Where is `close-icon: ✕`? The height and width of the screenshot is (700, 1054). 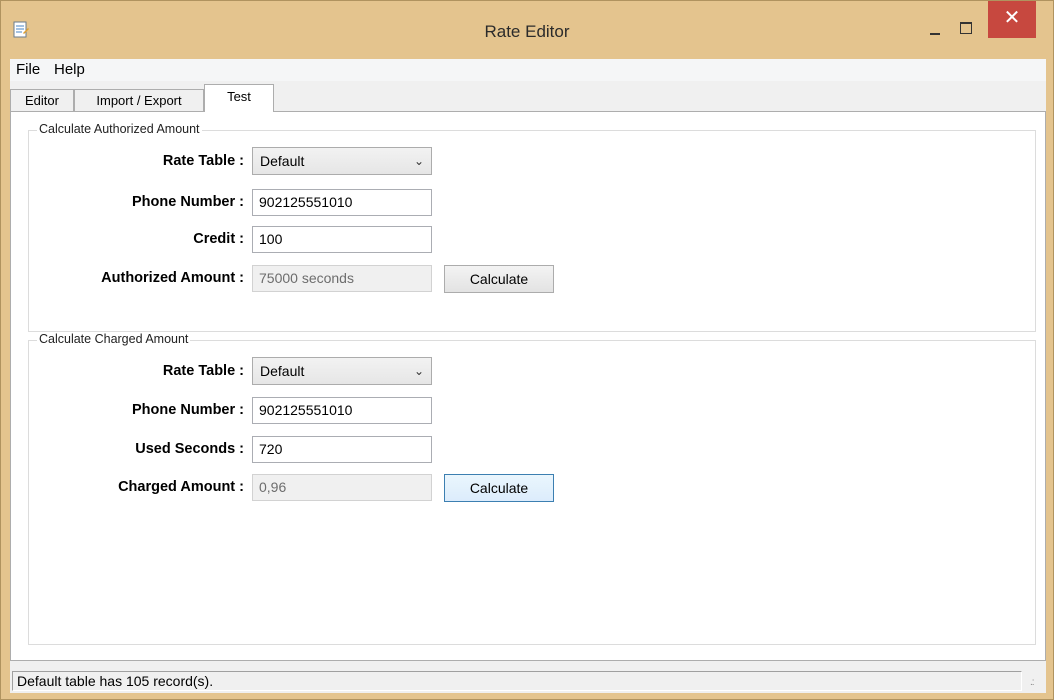
close-icon: ✕ is located at coordinates (1012, 19).